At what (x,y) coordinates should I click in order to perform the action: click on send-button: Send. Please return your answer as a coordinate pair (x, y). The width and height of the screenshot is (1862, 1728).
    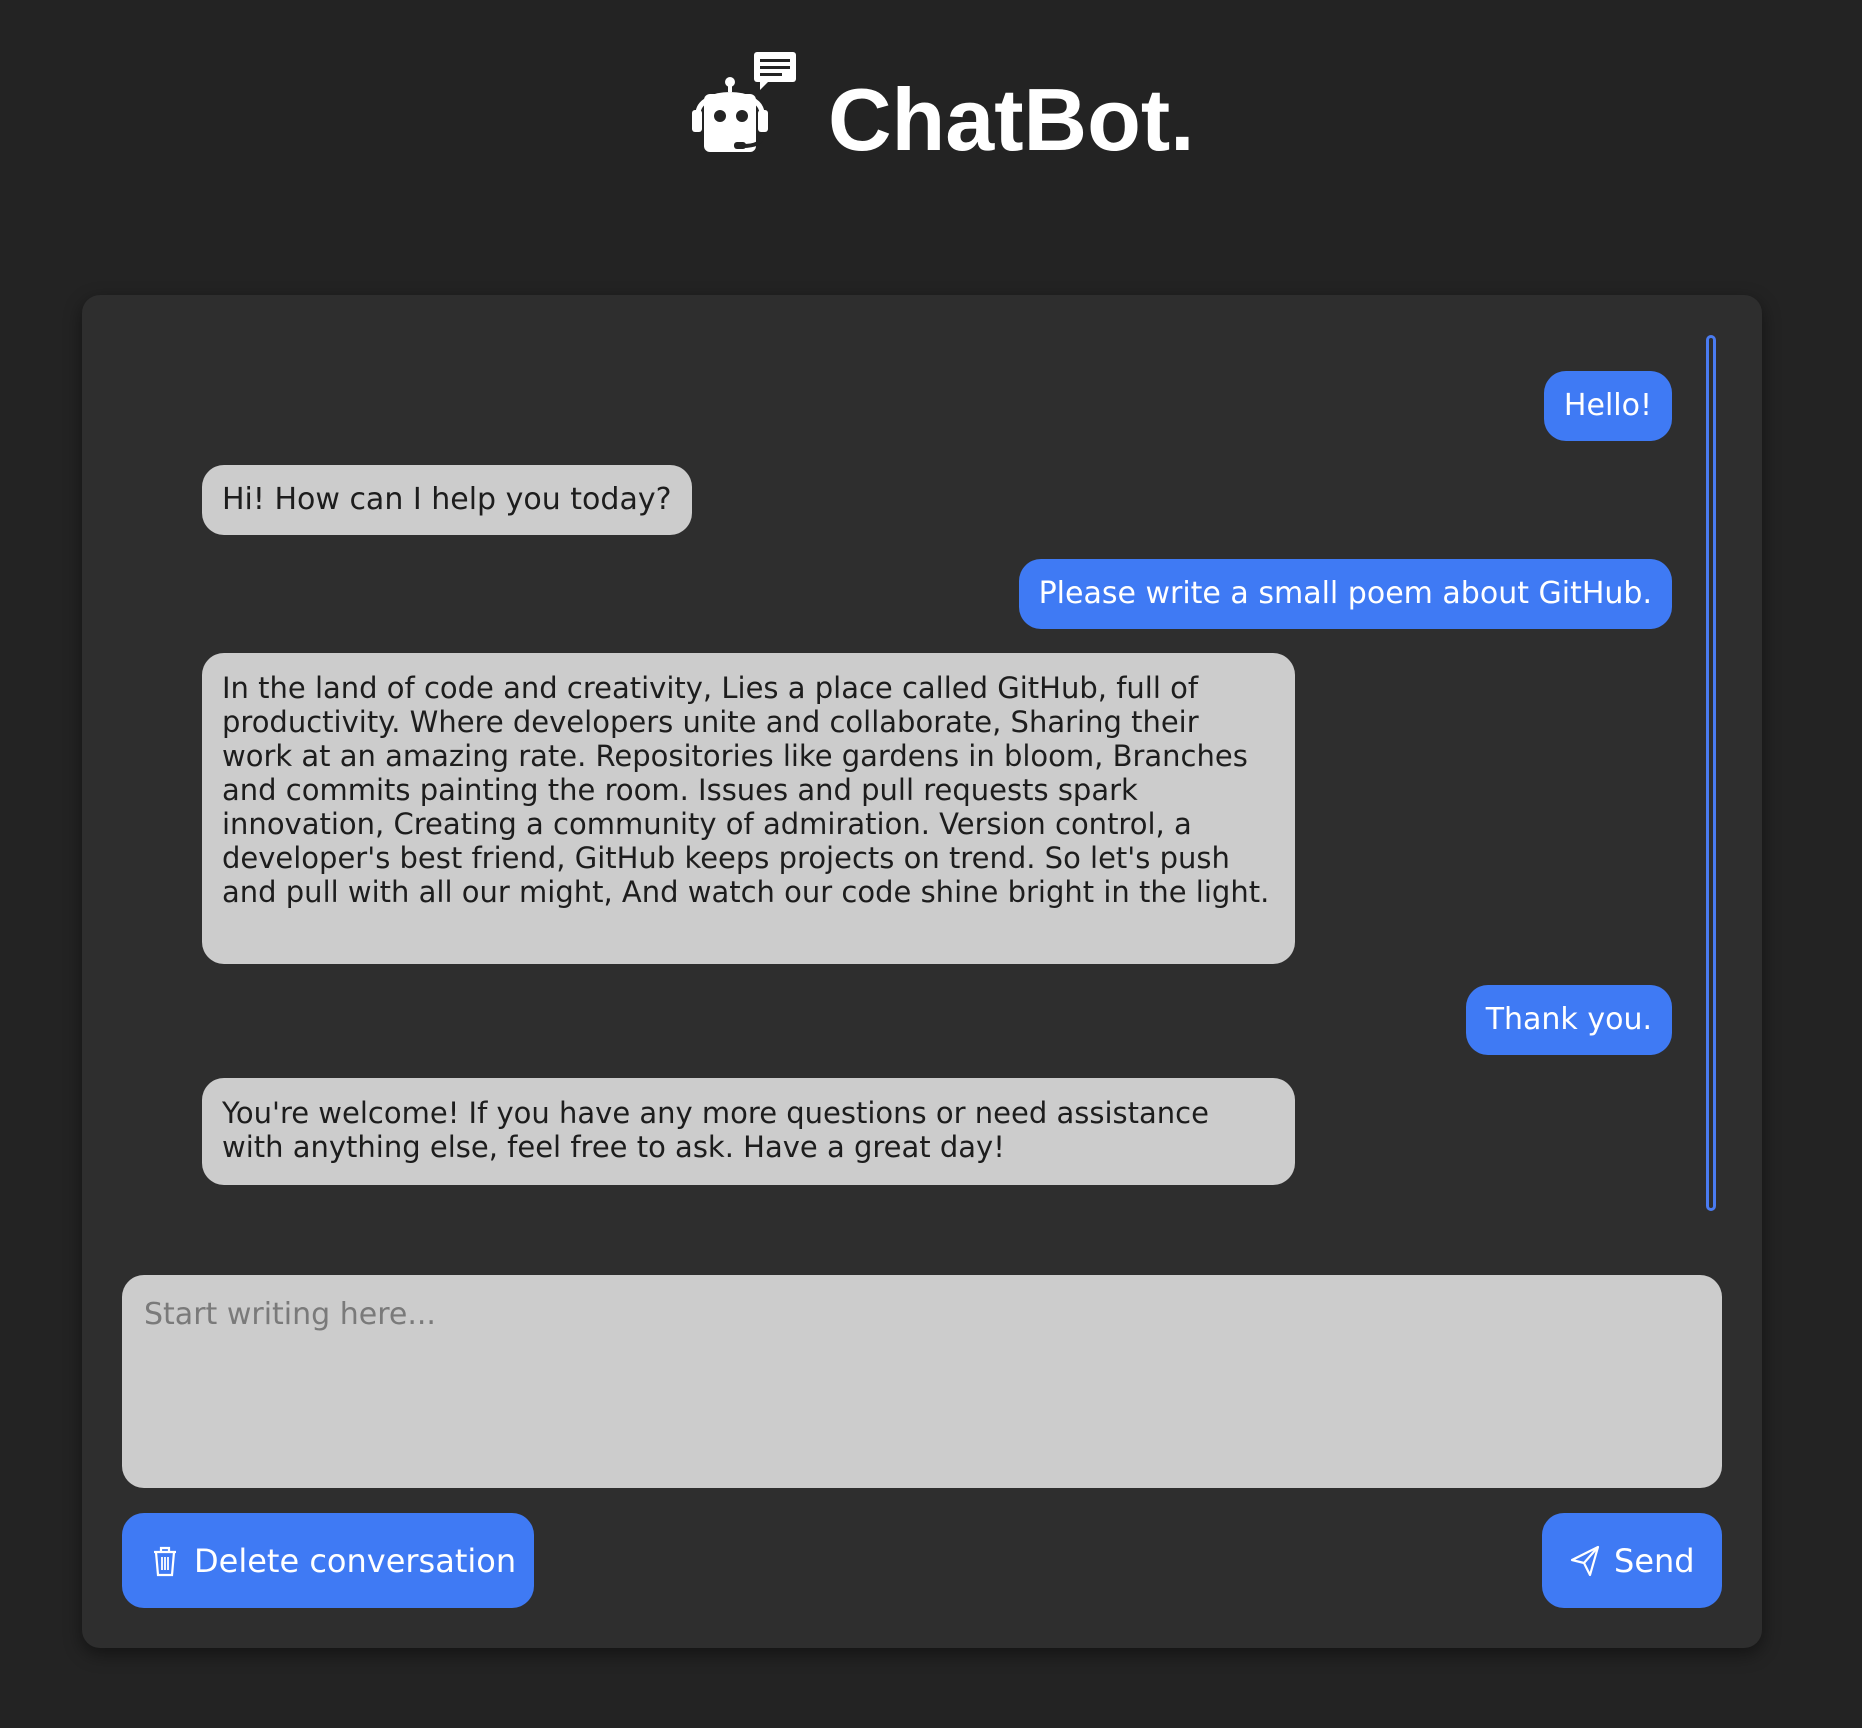
    Looking at the image, I should click on (1632, 1560).